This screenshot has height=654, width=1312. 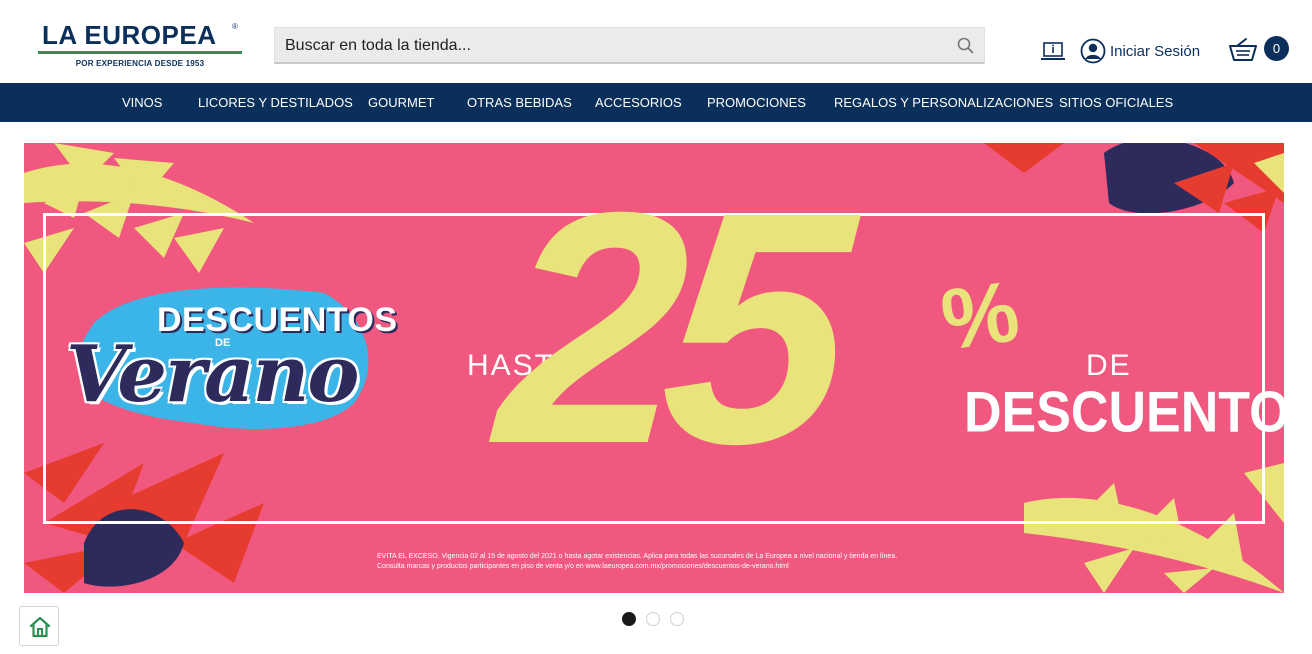 I want to click on nav-item-promociones: PROMOCIONES, so click(x=756, y=102).